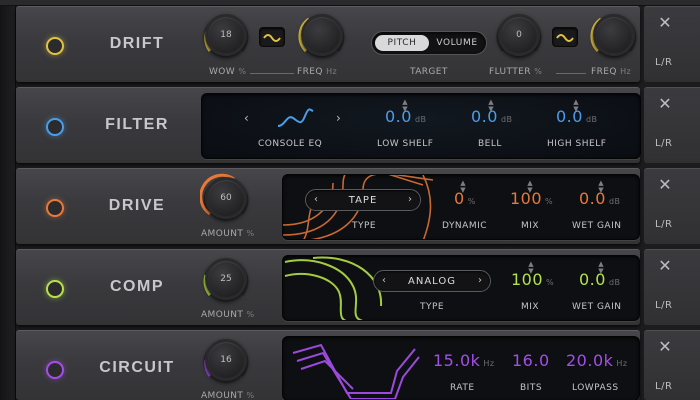 This screenshot has height=400, width=700. Describe the element at coordinates (137, 124) in the screenshot. I see `filter-title: FILTER` at that location.